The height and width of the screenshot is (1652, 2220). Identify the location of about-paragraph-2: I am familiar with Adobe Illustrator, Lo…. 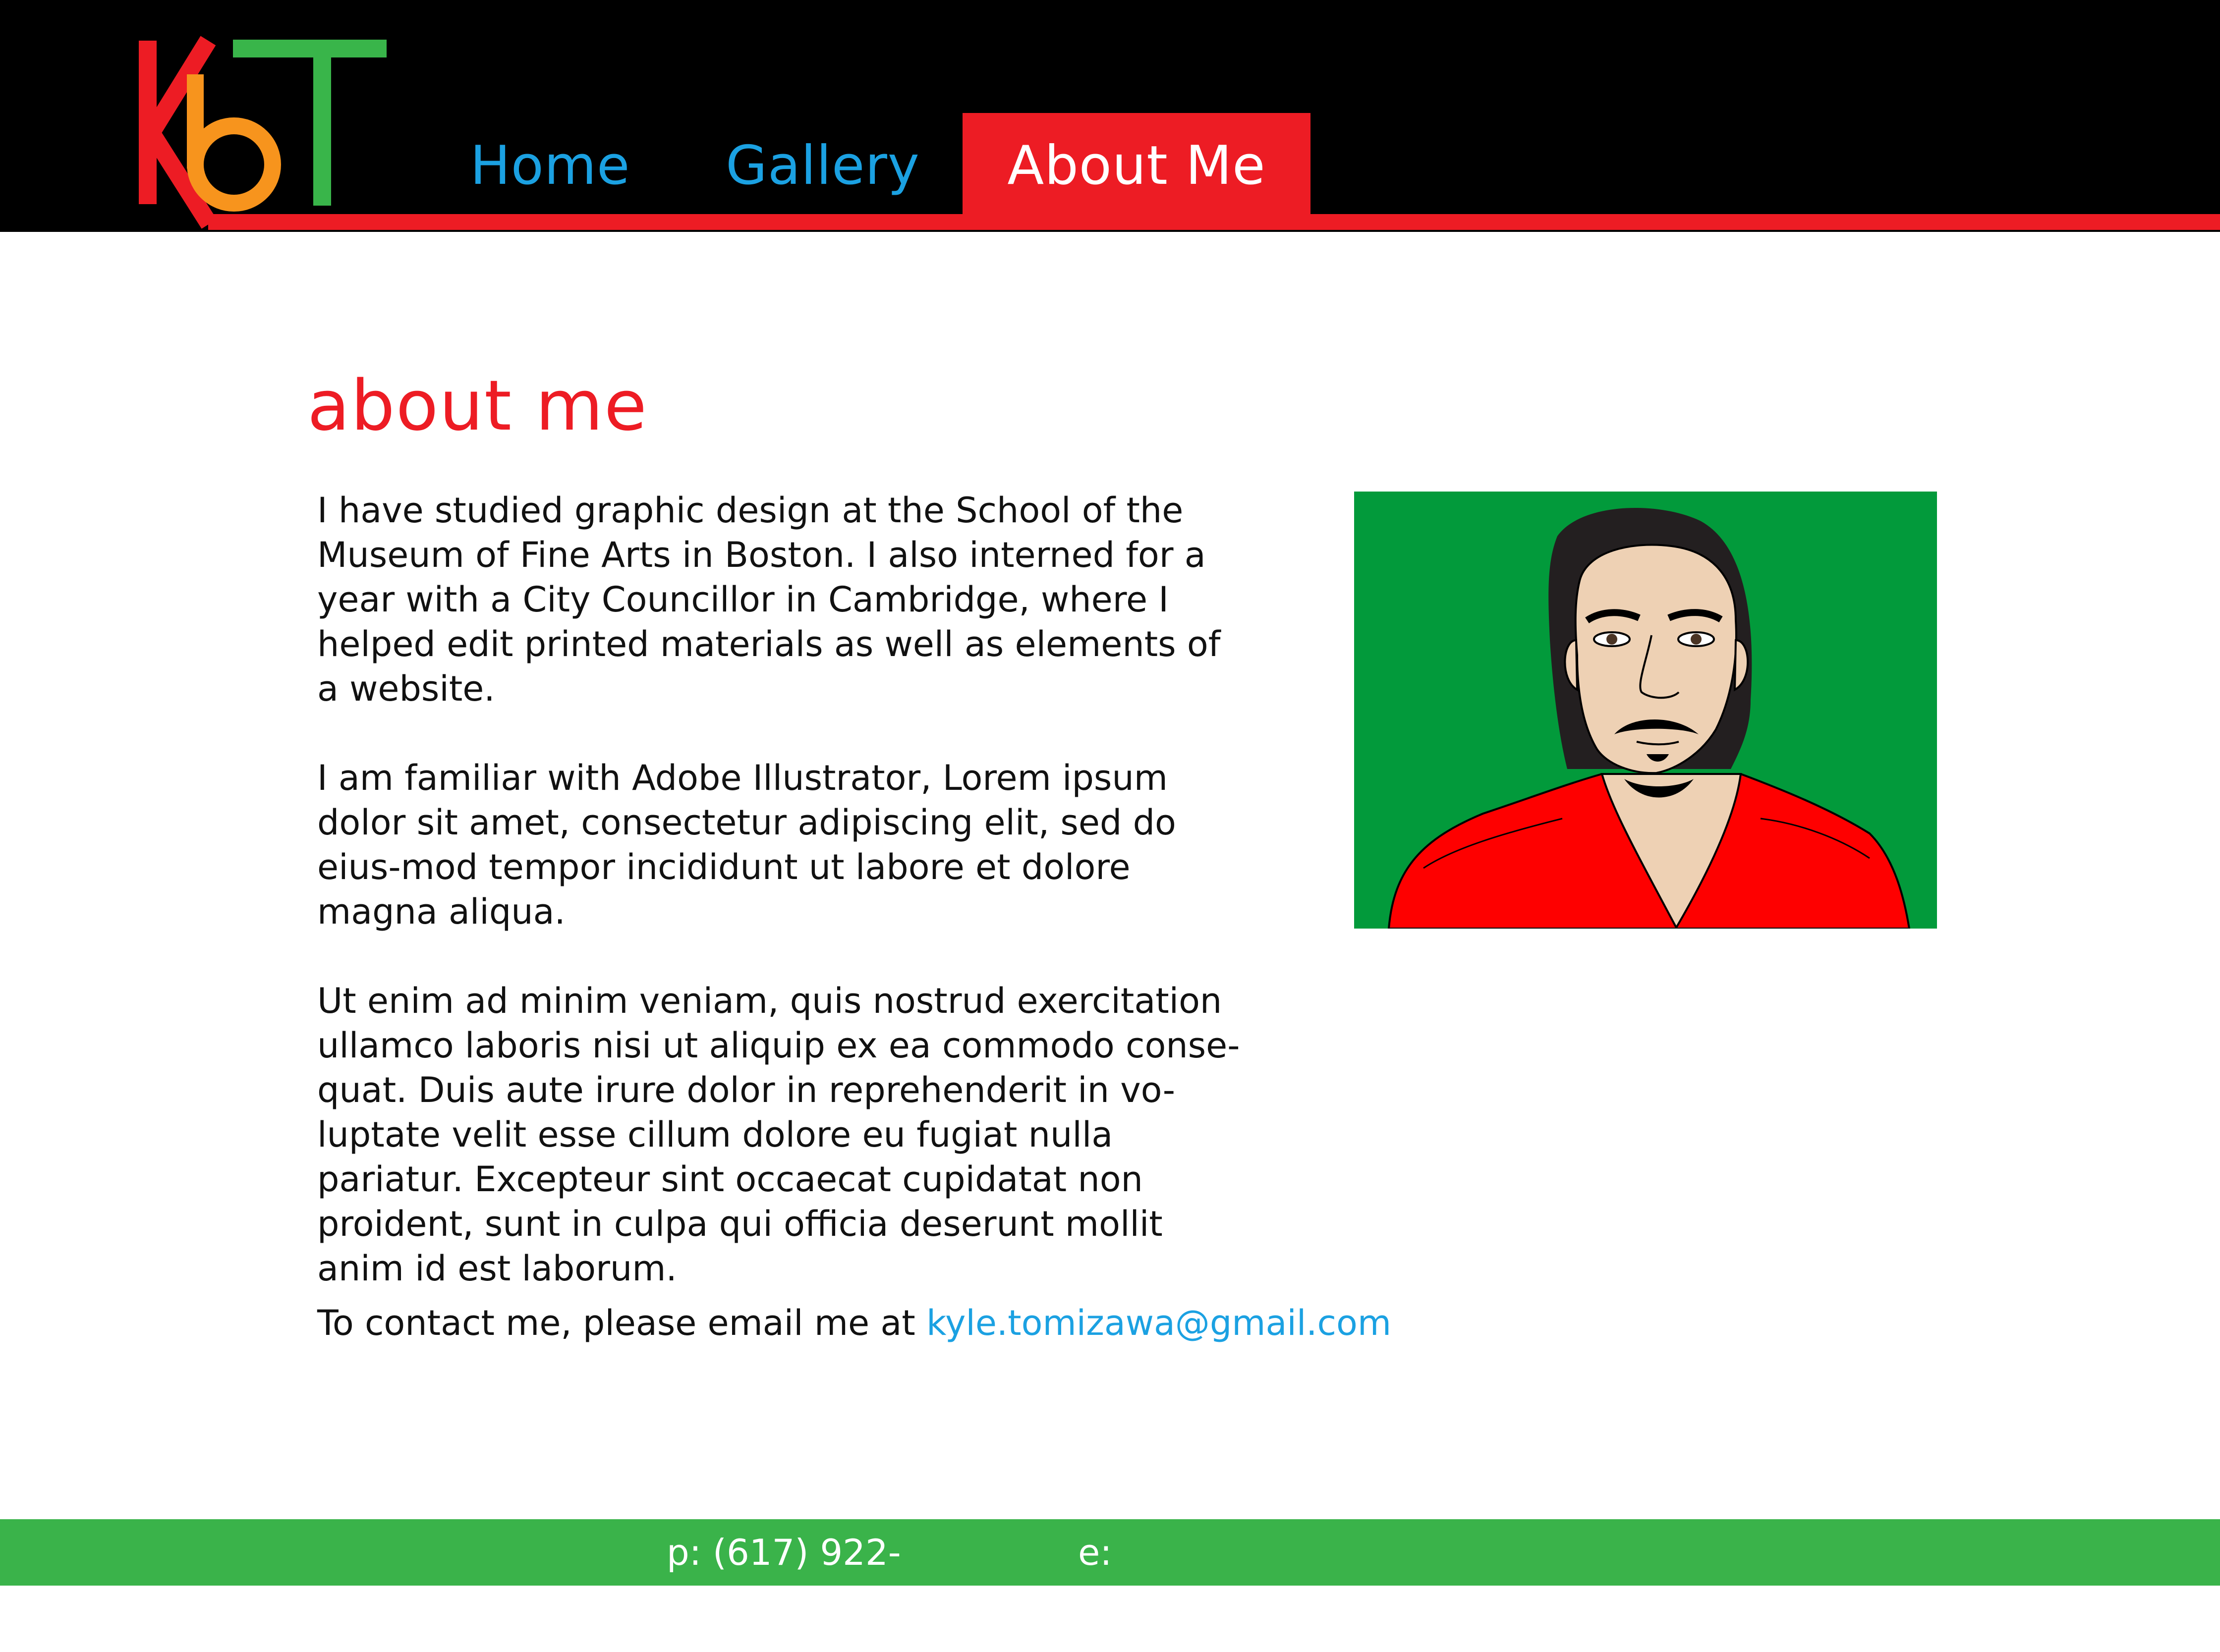
(747, 845).